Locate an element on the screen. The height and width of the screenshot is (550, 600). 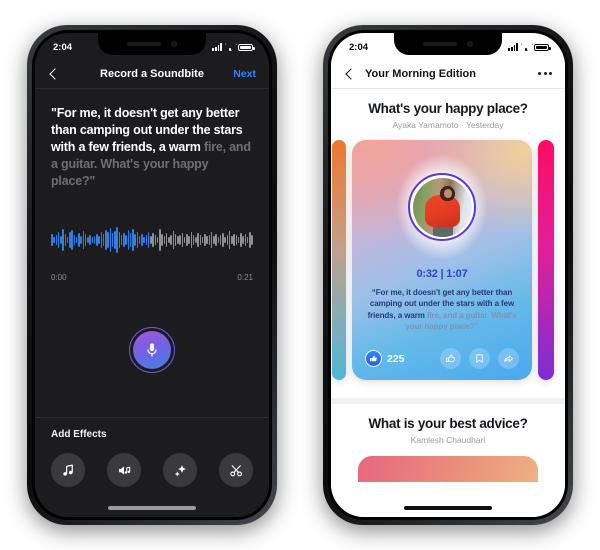
like-summary: 225 is located at coordinates (385, 358).